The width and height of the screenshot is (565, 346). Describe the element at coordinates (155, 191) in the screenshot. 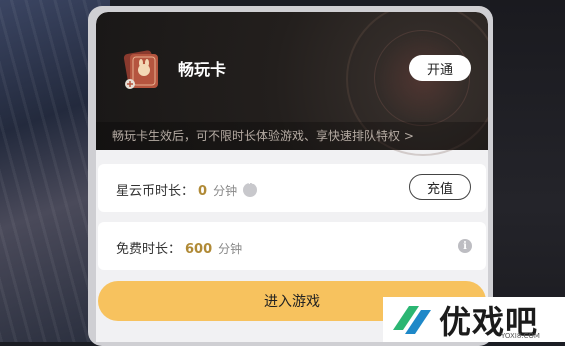

I see `coin-time-label: 星云币时长：` at that location.